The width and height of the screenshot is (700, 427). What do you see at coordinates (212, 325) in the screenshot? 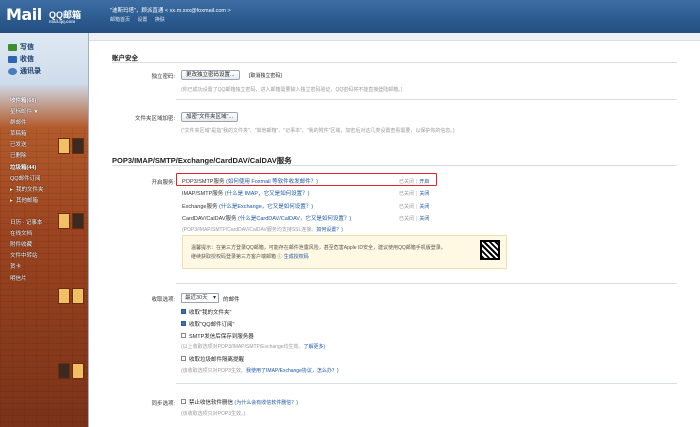
I see `option-label: 收取"QQ邮件订阅"` at bounding box center [212, 325].